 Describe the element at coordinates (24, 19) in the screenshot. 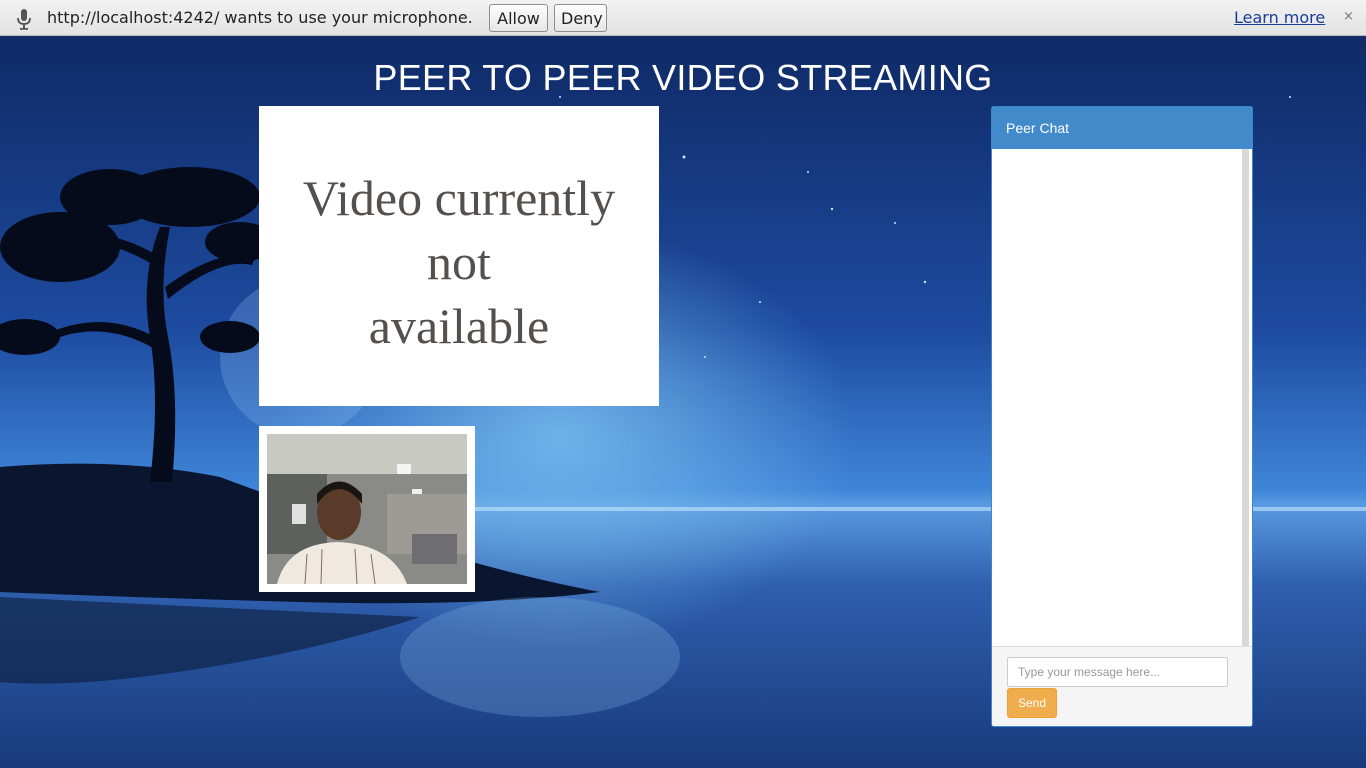

I see `microphone-icon` at that location.